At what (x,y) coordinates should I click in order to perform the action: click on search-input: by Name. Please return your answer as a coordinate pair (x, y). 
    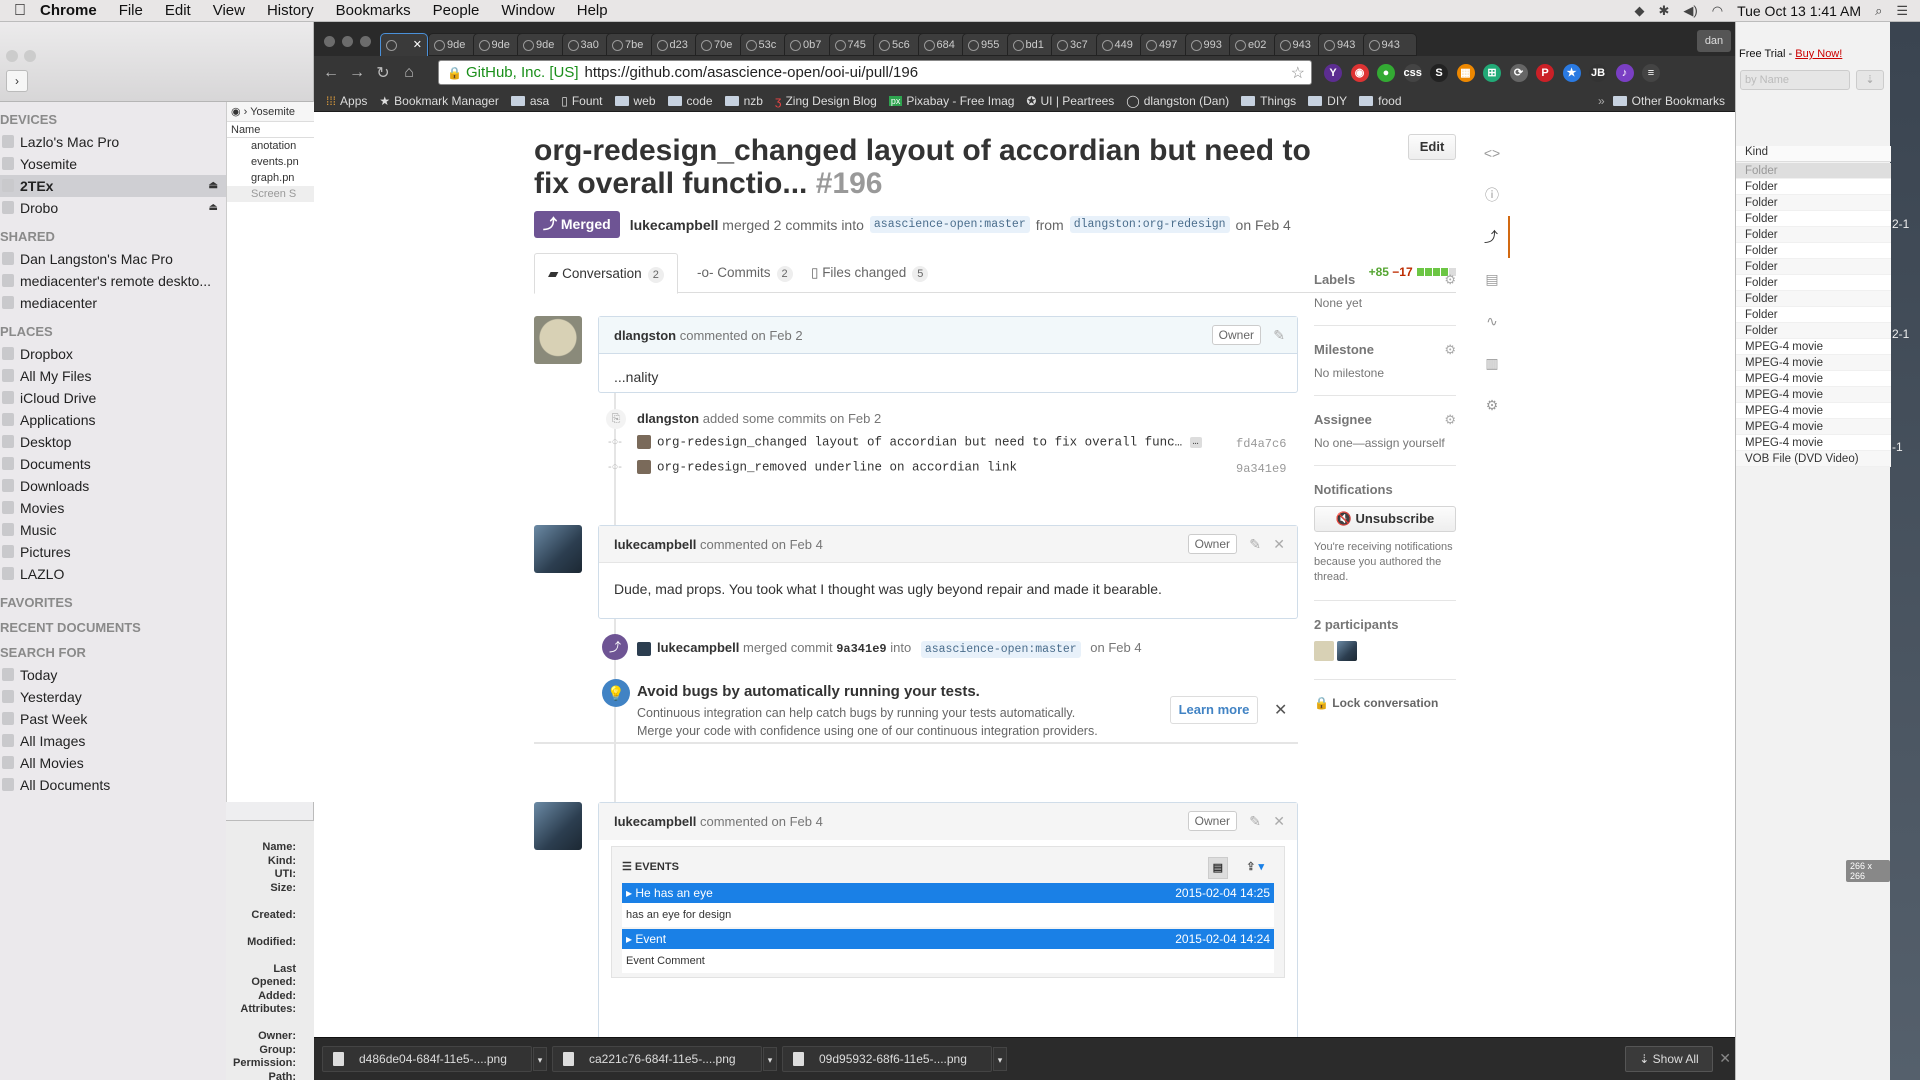
    Looking at the image, I should click on (1795, 80).